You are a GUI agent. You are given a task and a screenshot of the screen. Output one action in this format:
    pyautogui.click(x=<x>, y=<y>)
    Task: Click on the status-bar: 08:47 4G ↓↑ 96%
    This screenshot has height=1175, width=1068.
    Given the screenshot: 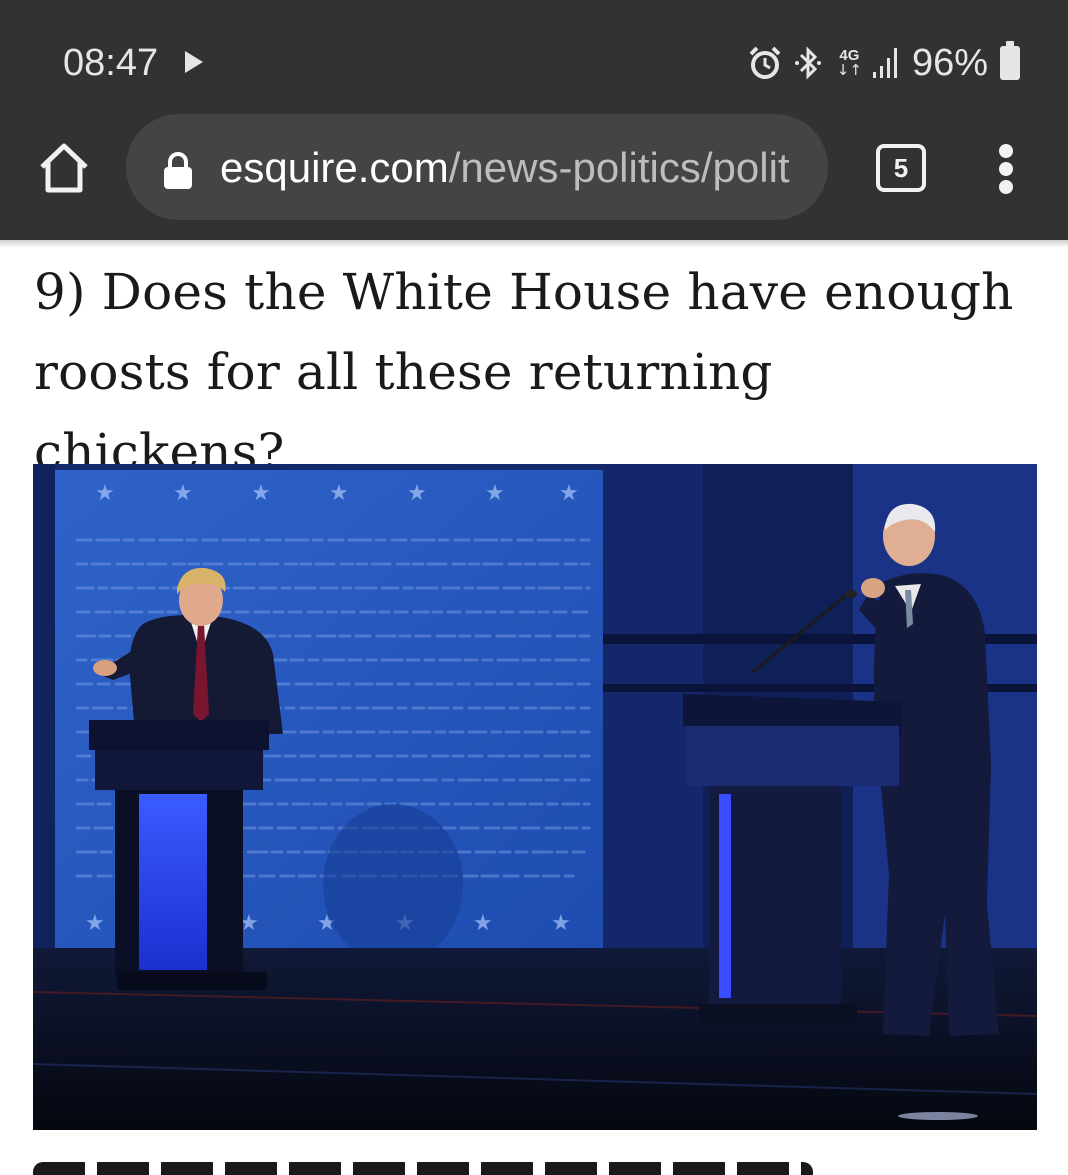 What is the action you would take?
    pyautogui.click(x=534, y=55)
    